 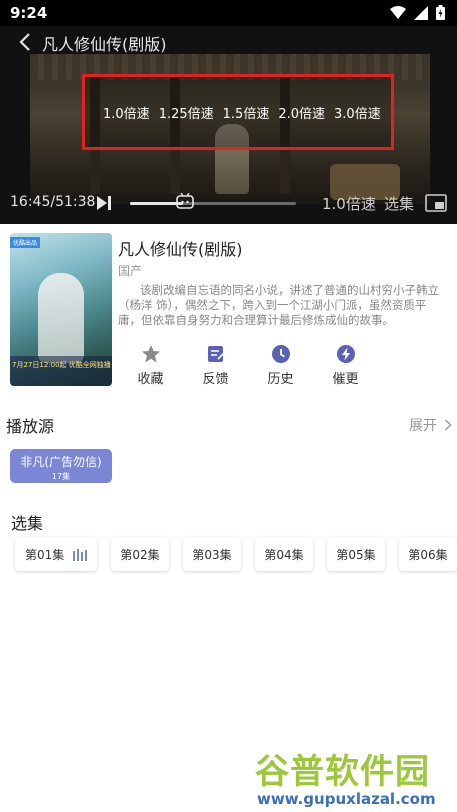 I want to click on progress-bar, so click(x=213, y=203).